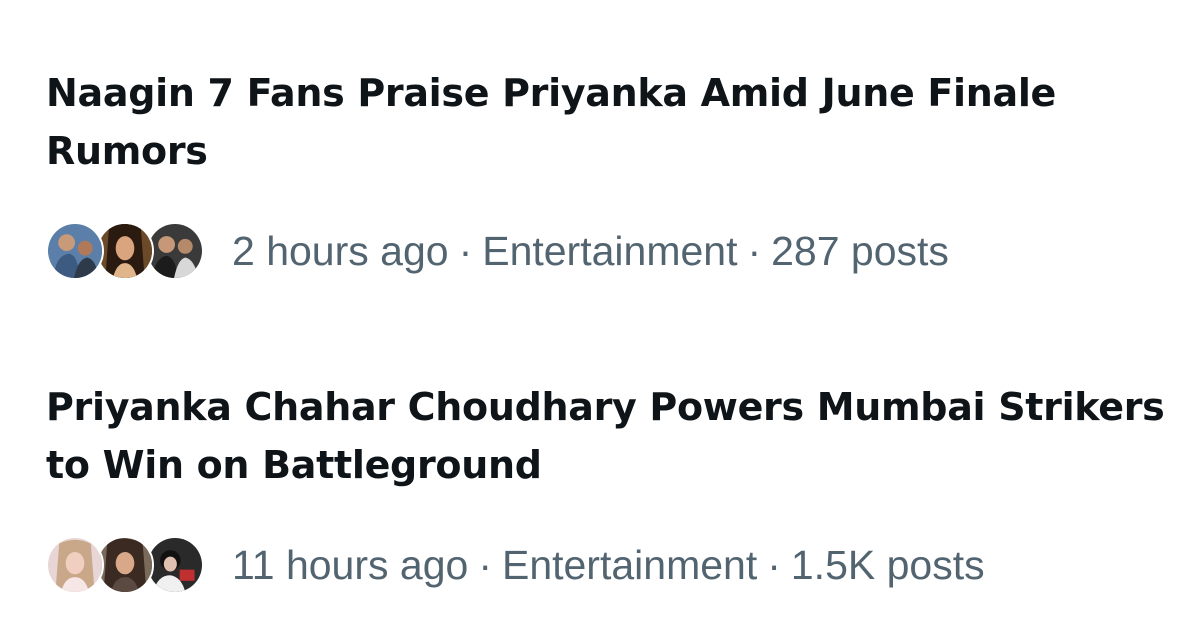 The width and height of the screenshot is (1200, 630). I want to click on trend-meta-text: 11 hours ago · Entertainment · 1.5K posts, so click(608, 565).